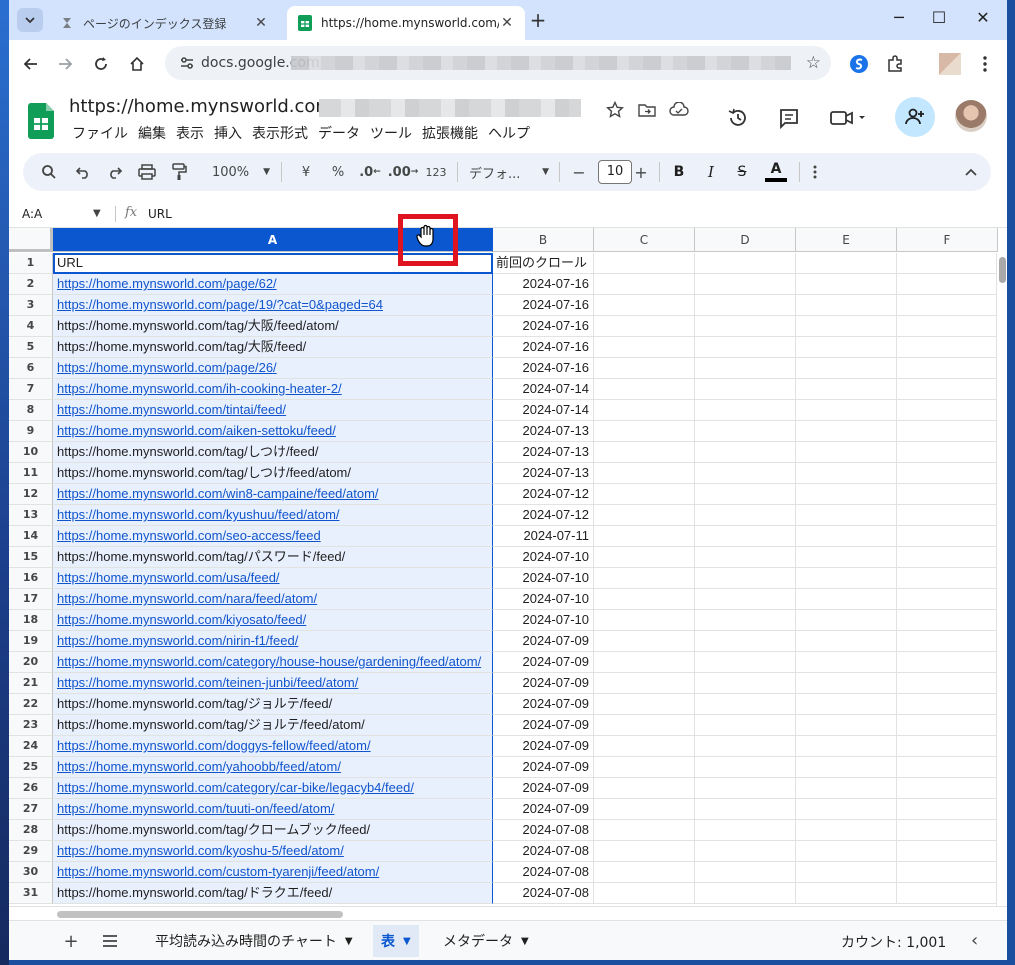  I want to click on sheet-tab-chart: 平均読み込み時間のチャート ▼, so click(254, 941).